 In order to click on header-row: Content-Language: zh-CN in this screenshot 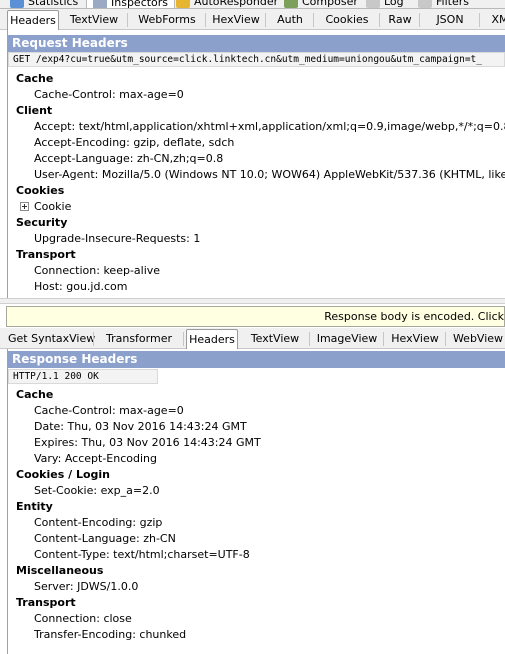, I will do `click(256, 539)`.